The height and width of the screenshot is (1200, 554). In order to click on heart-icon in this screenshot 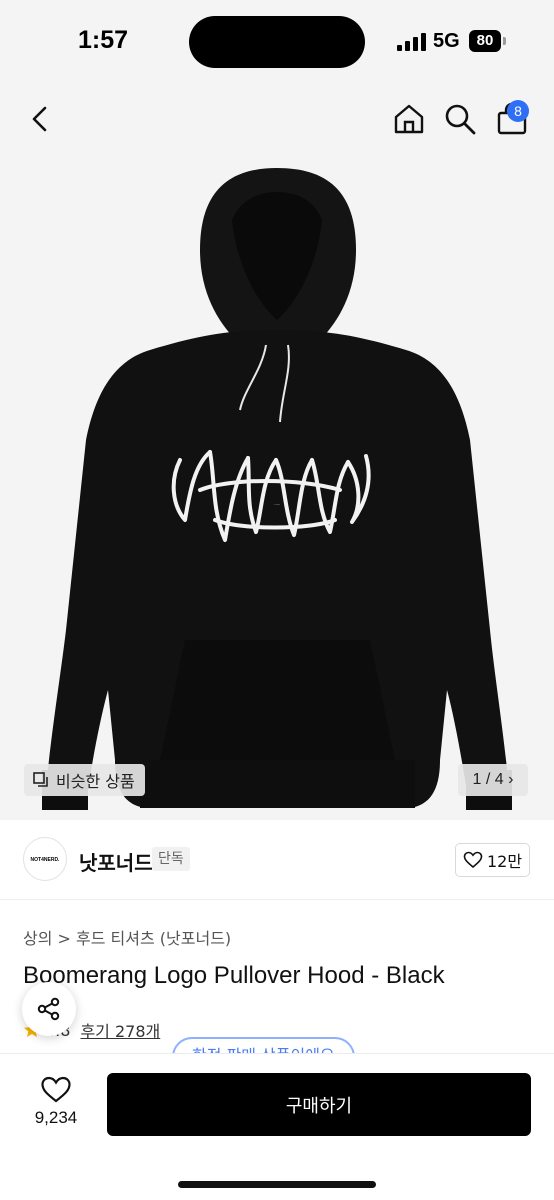, I will do `click(473, 860)`.